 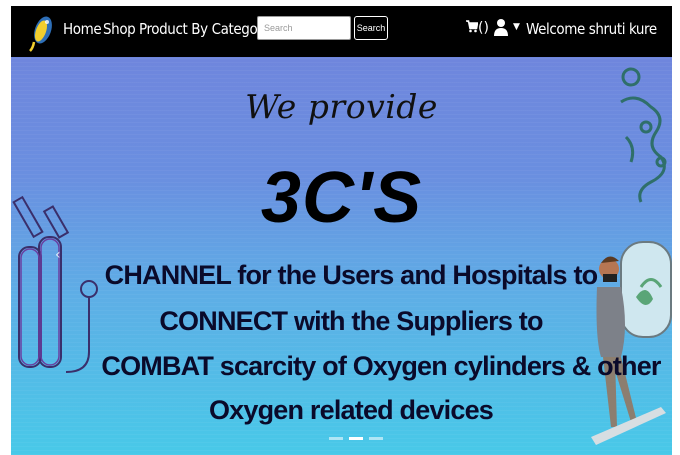 What do you see at coordinates (119, 29) in the screenshot?
I see `nav-shop-link: Shop` at bounding box center [119, 29].